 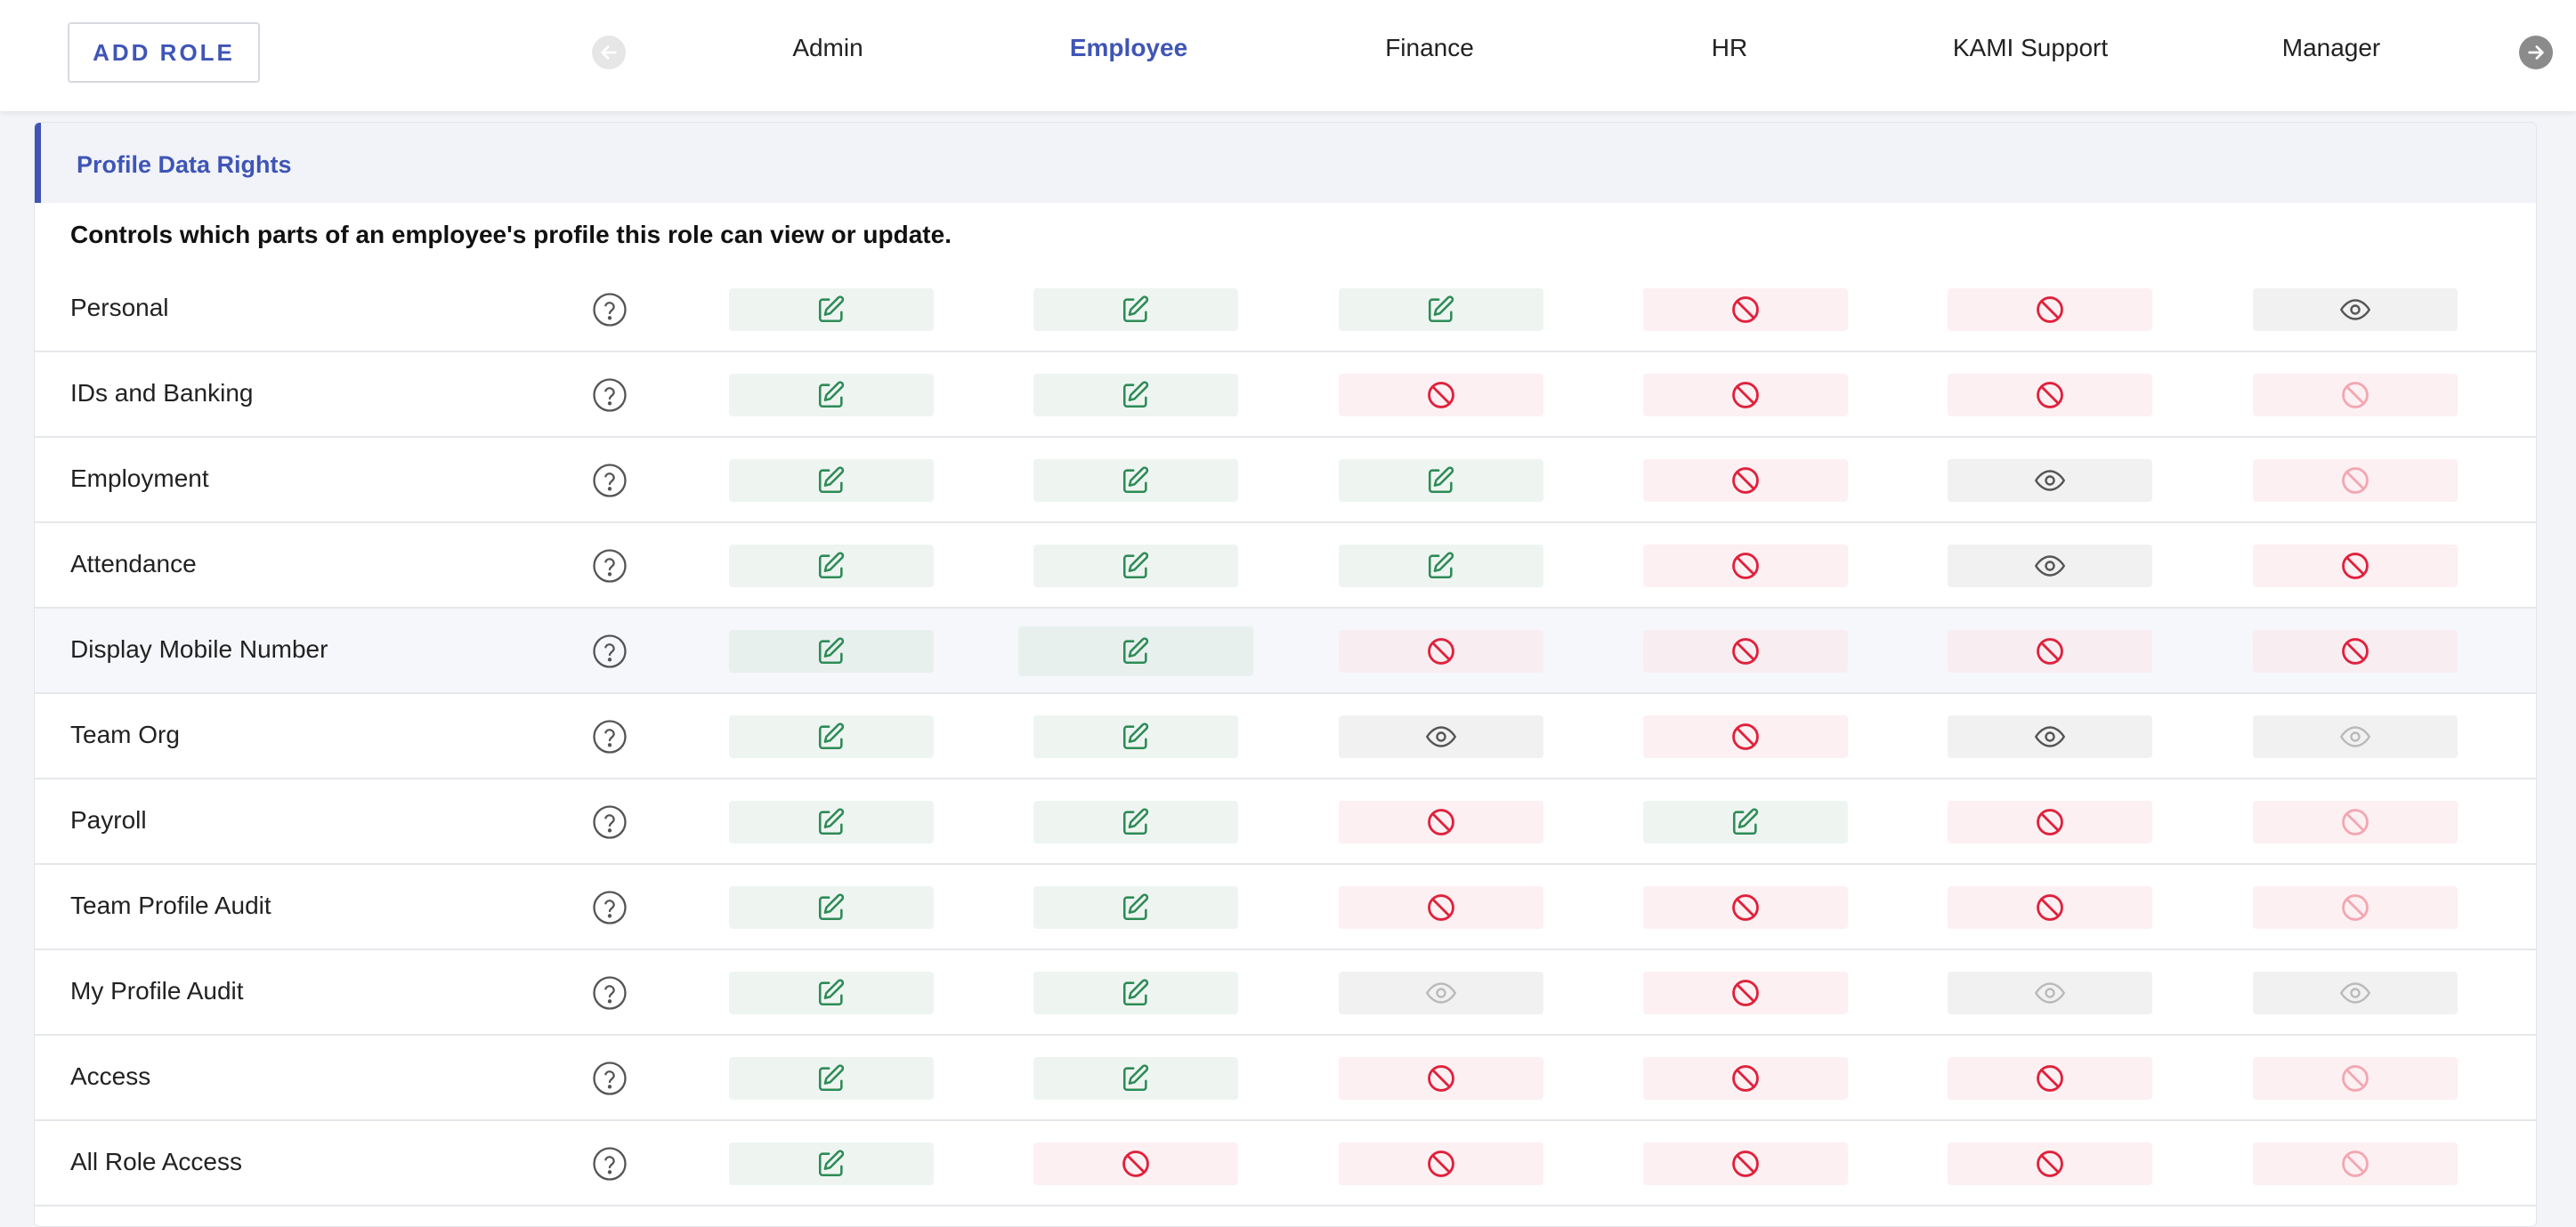 What do you see at coordinates (2031, 51) in the screenshot?
I see `tab-kami-support: KAMI Support` at bounding box center [2031, 51].